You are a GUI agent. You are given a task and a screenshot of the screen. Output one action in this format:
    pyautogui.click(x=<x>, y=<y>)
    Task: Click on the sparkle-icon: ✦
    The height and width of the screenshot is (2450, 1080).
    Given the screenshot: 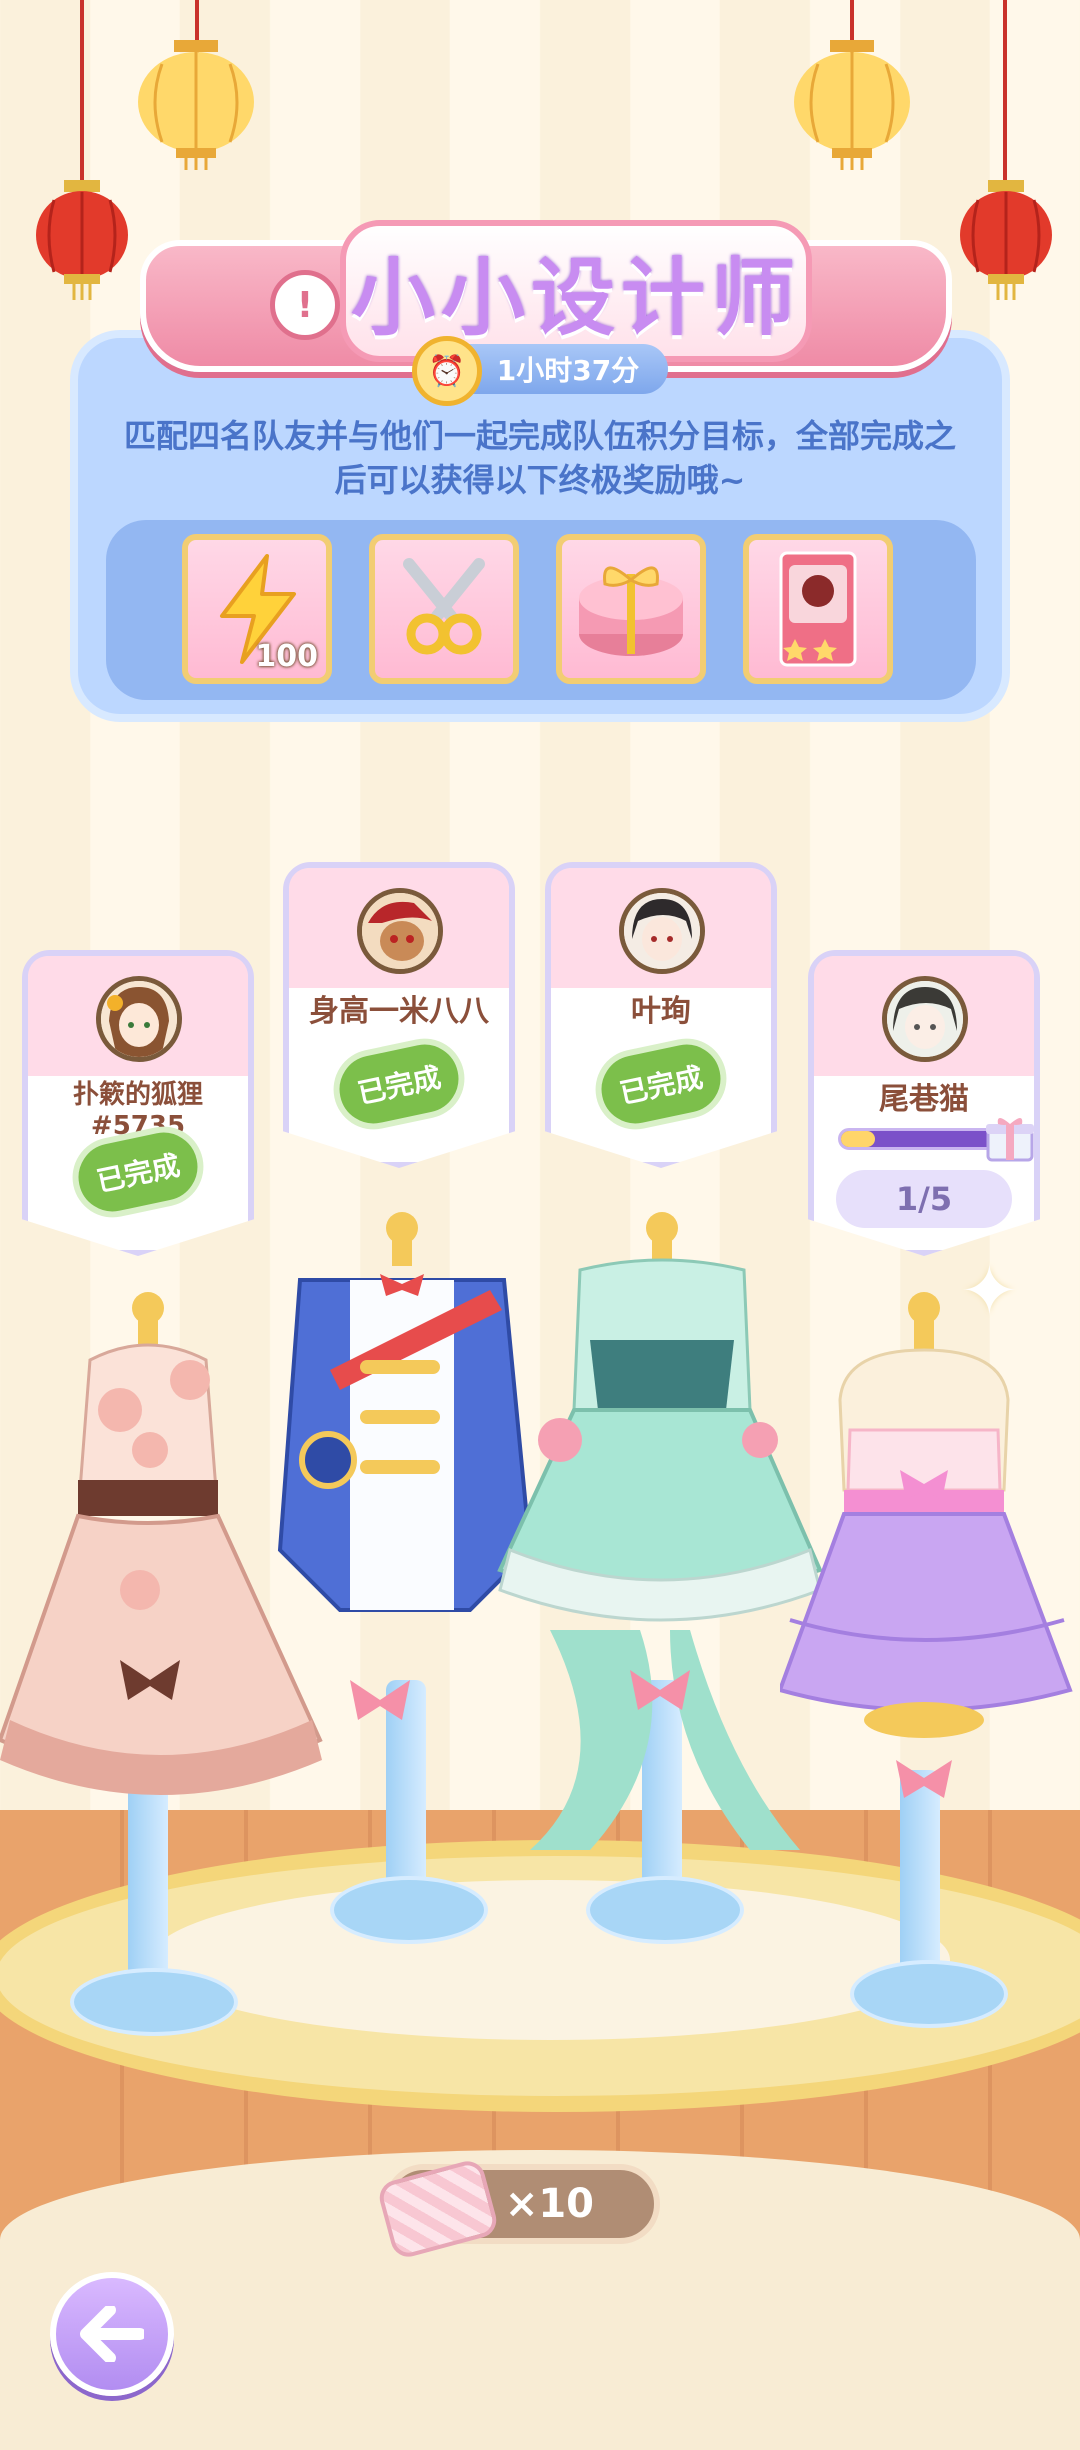 What is the action you would take?
    pyautogui.click(x=989, y=1291)
    